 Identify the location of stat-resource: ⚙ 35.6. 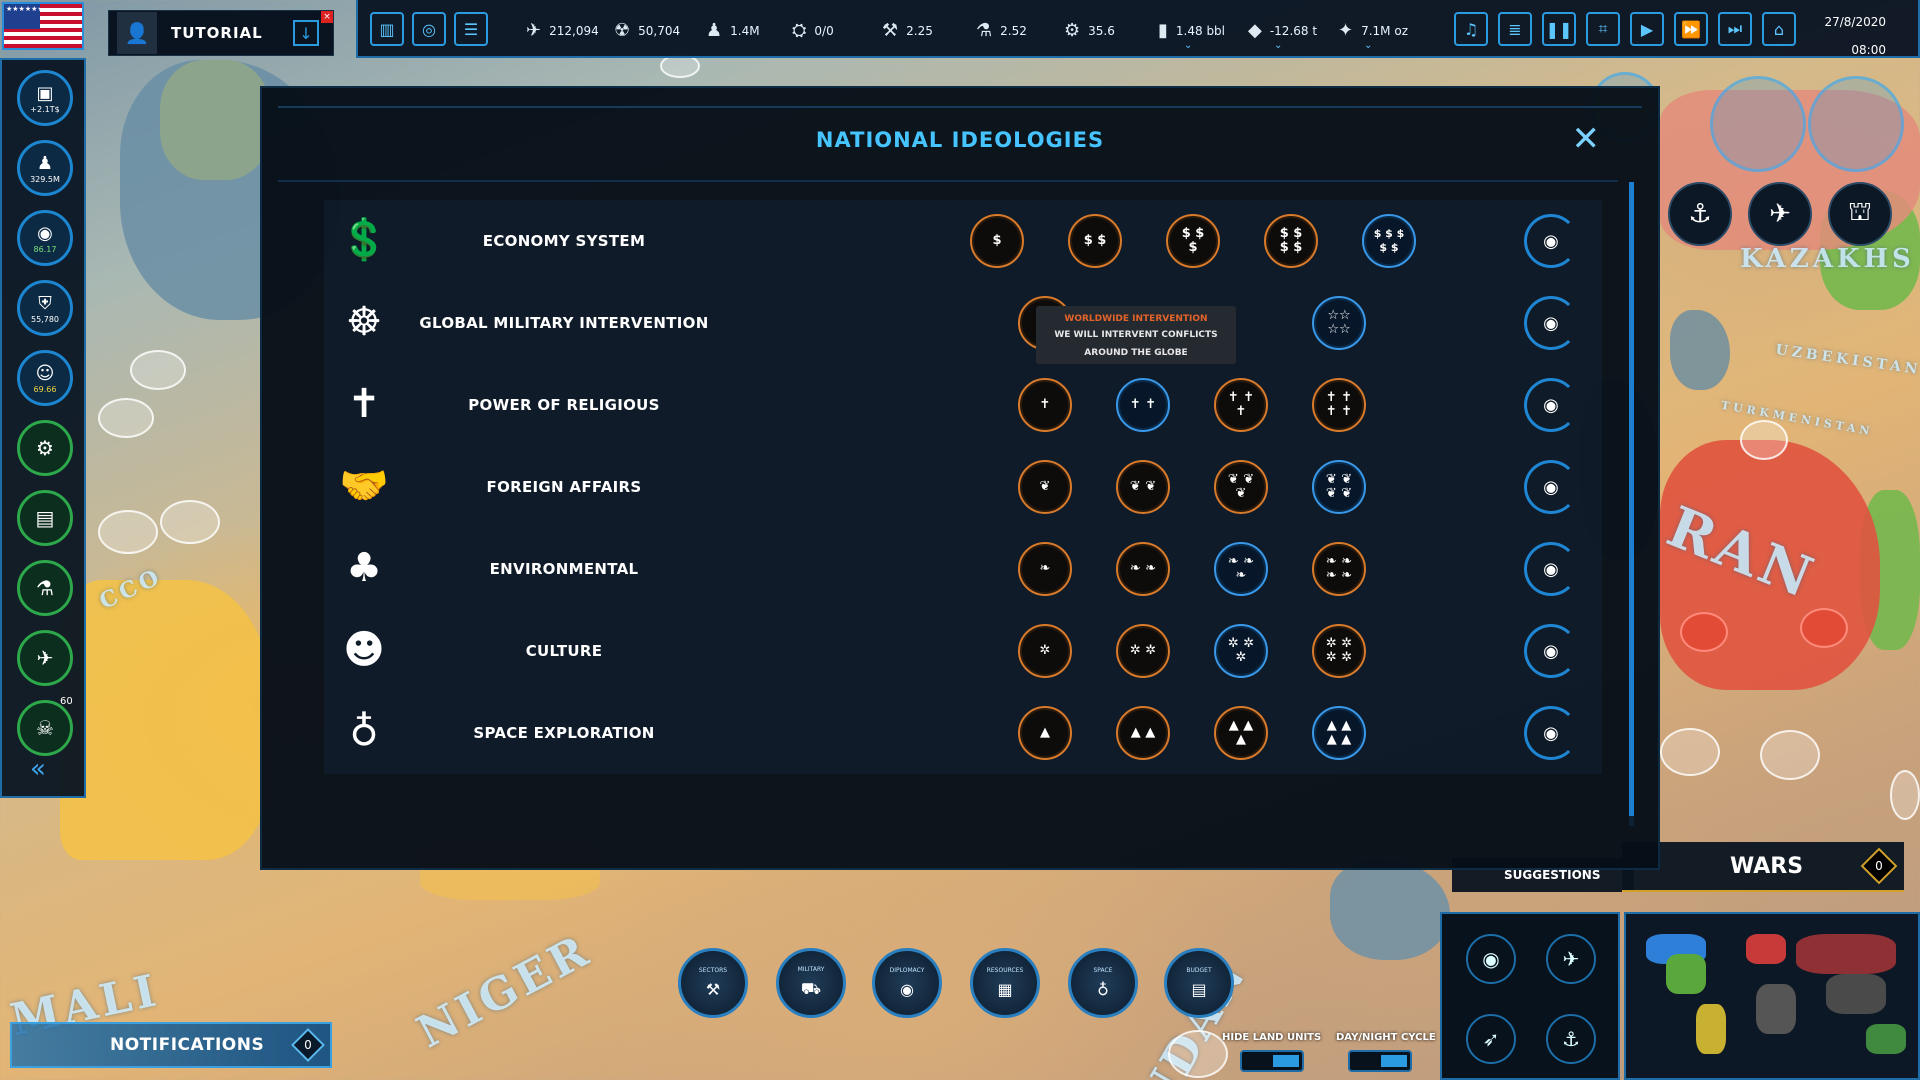
(1089, 30).